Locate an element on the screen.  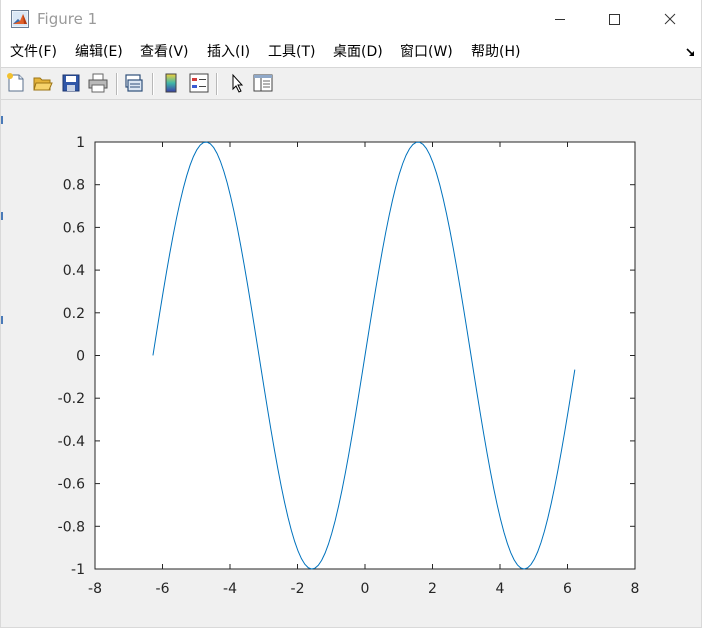
print-icon is located at coordinates (98, 83).